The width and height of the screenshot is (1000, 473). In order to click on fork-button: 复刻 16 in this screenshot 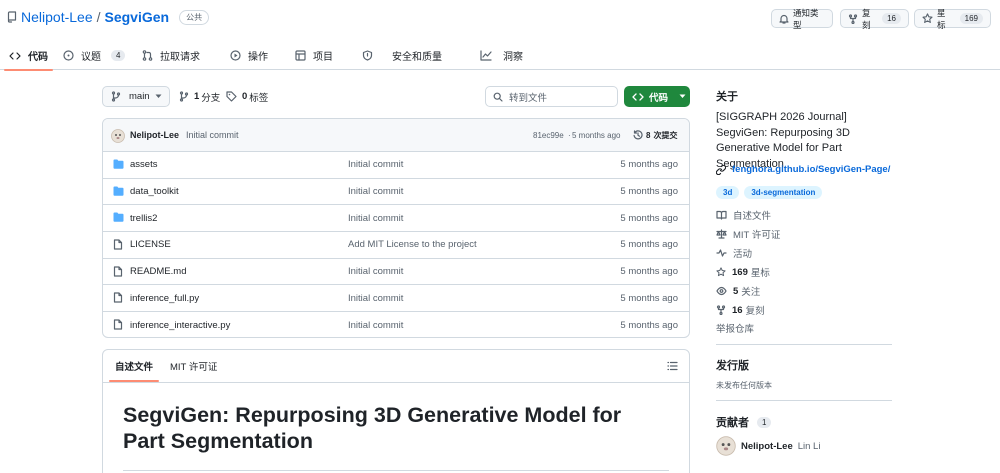, I will do `click(874, 19)`.